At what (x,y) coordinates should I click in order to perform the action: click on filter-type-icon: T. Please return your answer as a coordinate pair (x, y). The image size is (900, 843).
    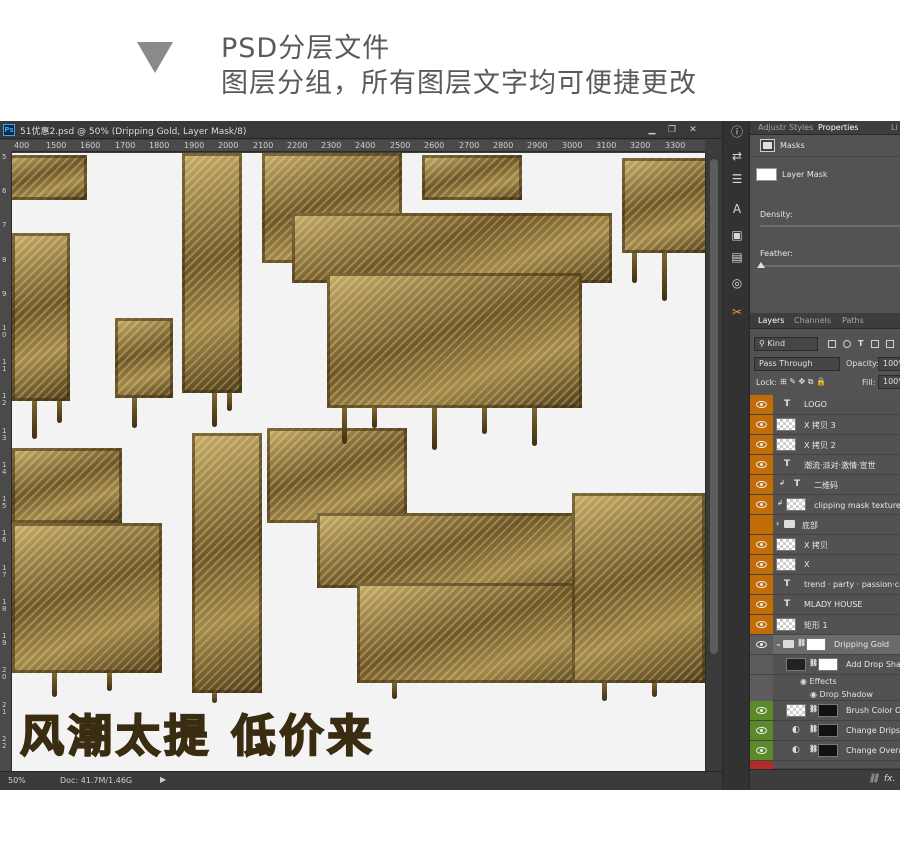
    Looking at the image, I should click on (860, 343).